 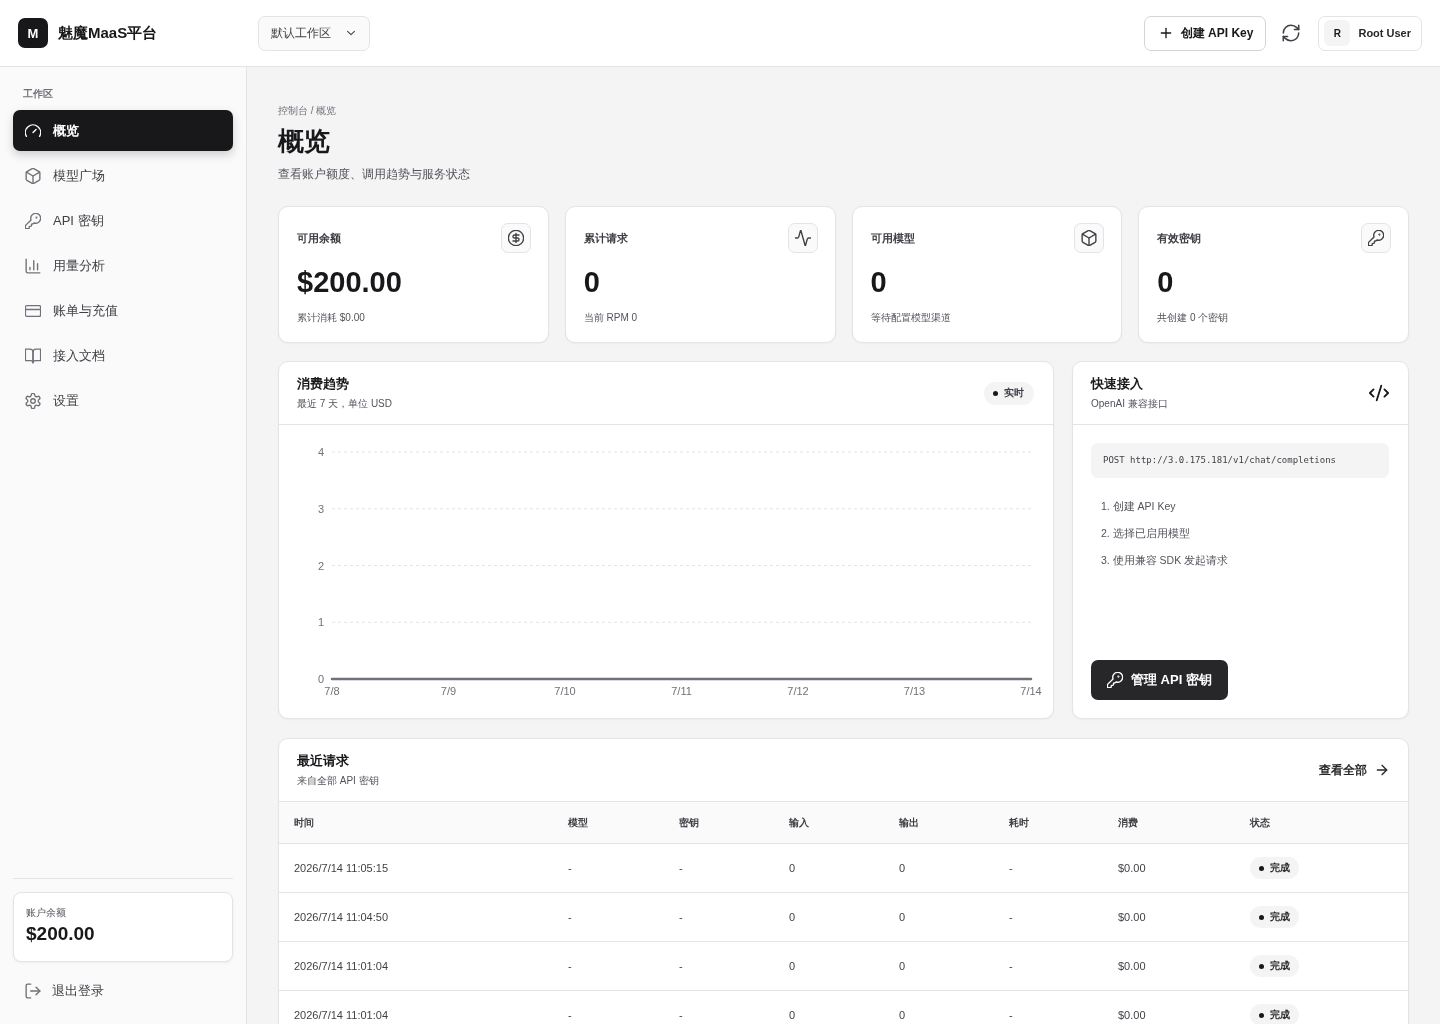 I want to click on cube-icon, so click(x=1089, y=238).